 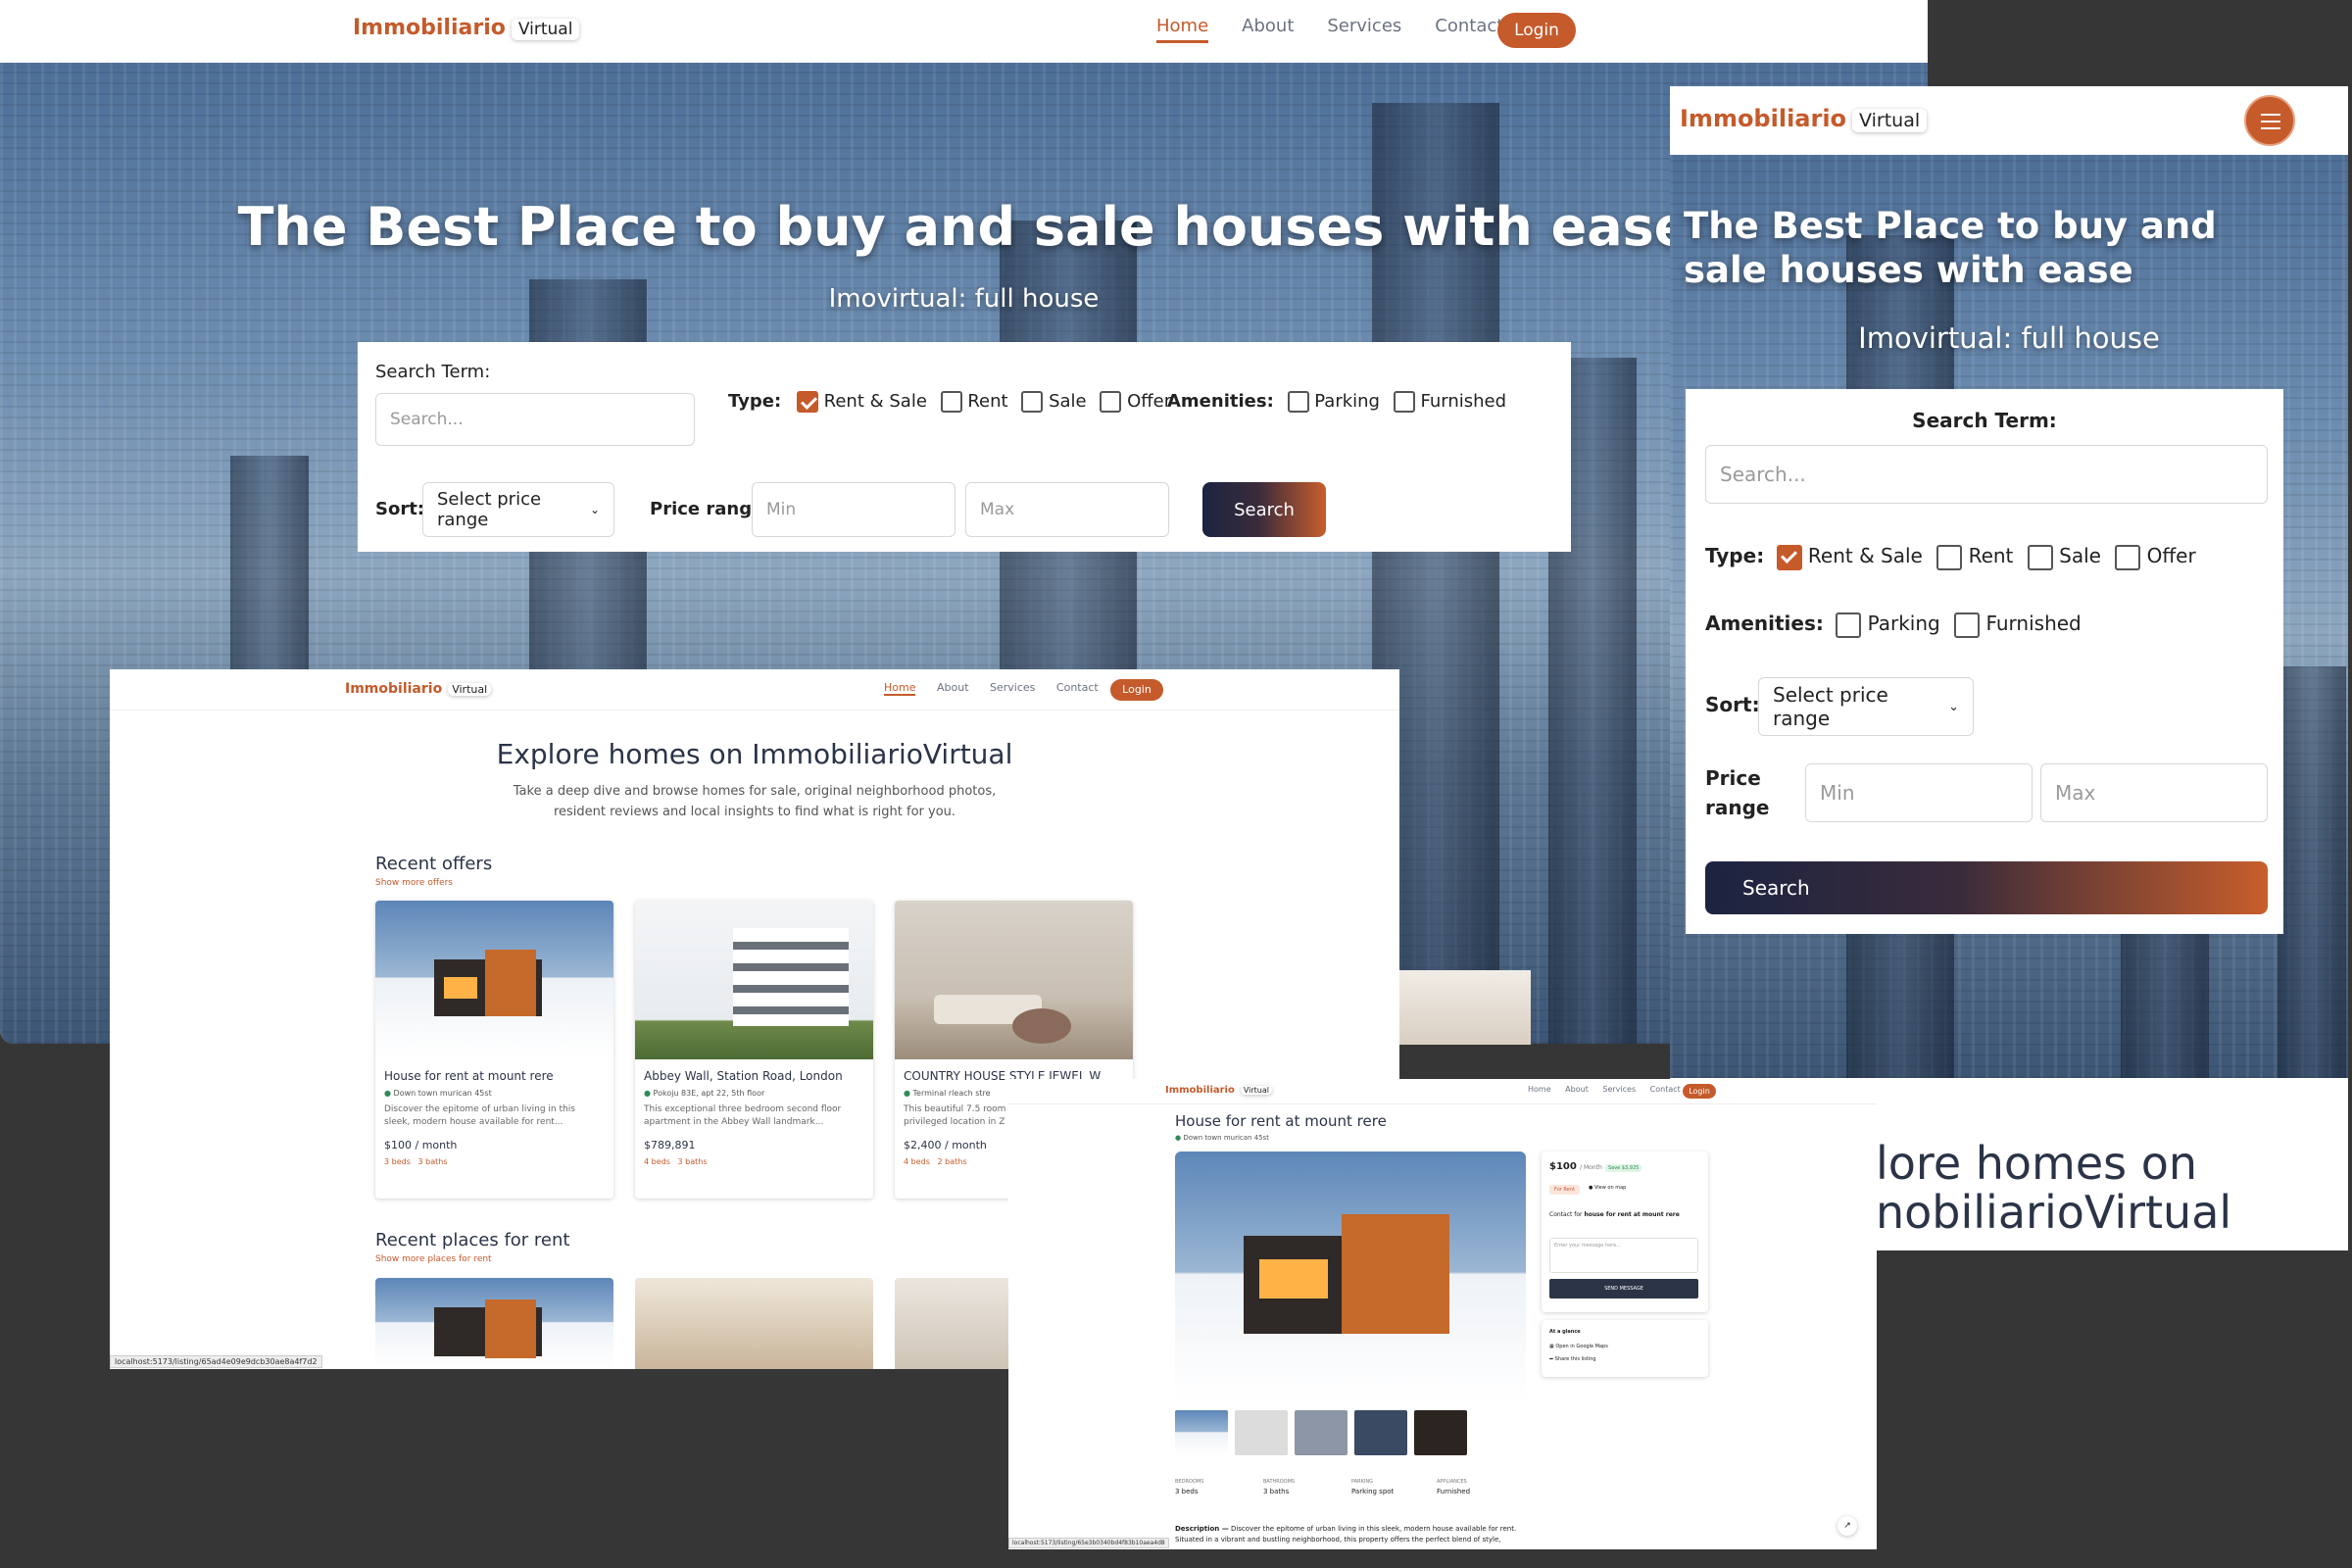 I want to click on amenities-label: Amenities:, so click(x=1220, y=401).